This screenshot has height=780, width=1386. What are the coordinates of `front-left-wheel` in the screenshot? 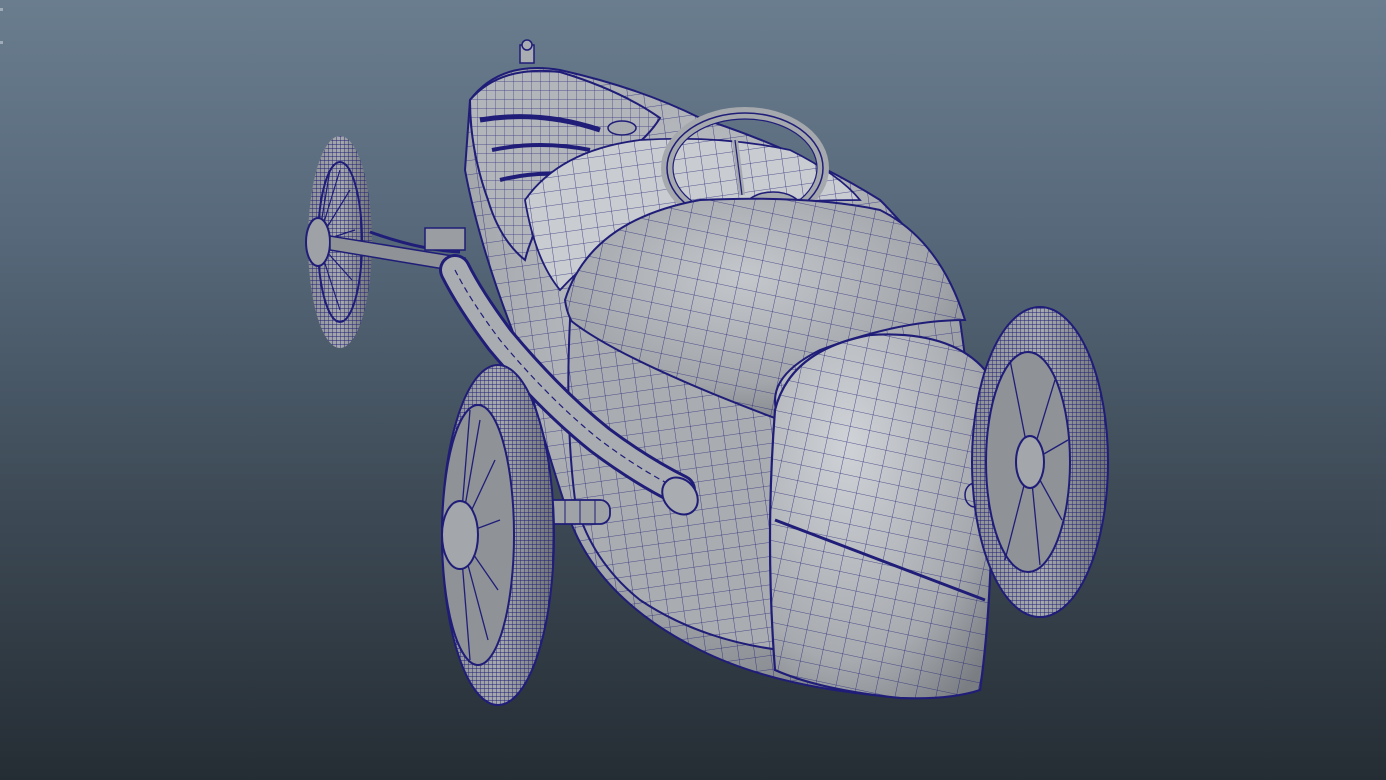 It's located at (498, 535).